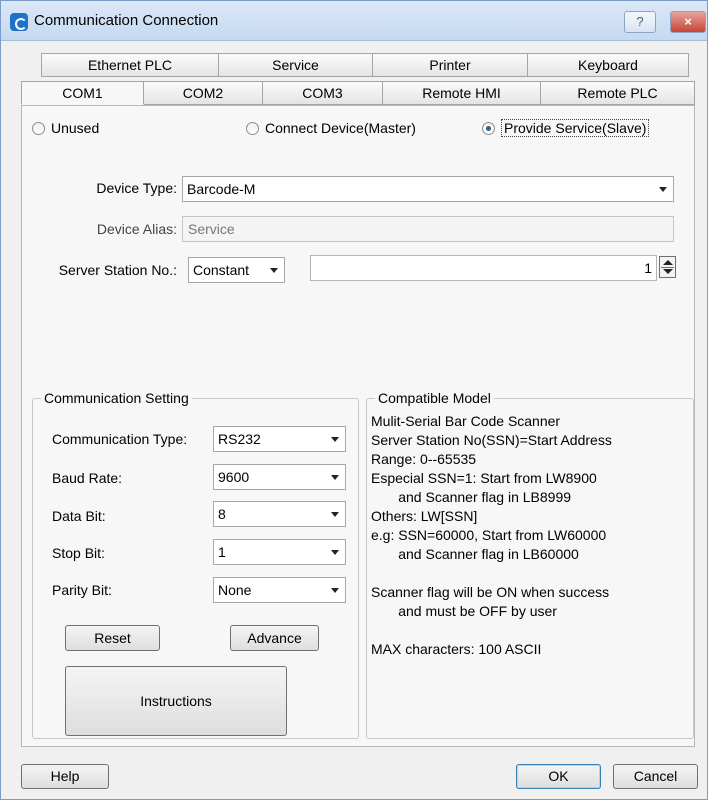 This screenshot has height=800, width=708. What do you see at coordinates (484, 478) in the screenshot?
I see `info-line: Especial SSN=1: Start from LW8900` at bounding box center [484, 478].